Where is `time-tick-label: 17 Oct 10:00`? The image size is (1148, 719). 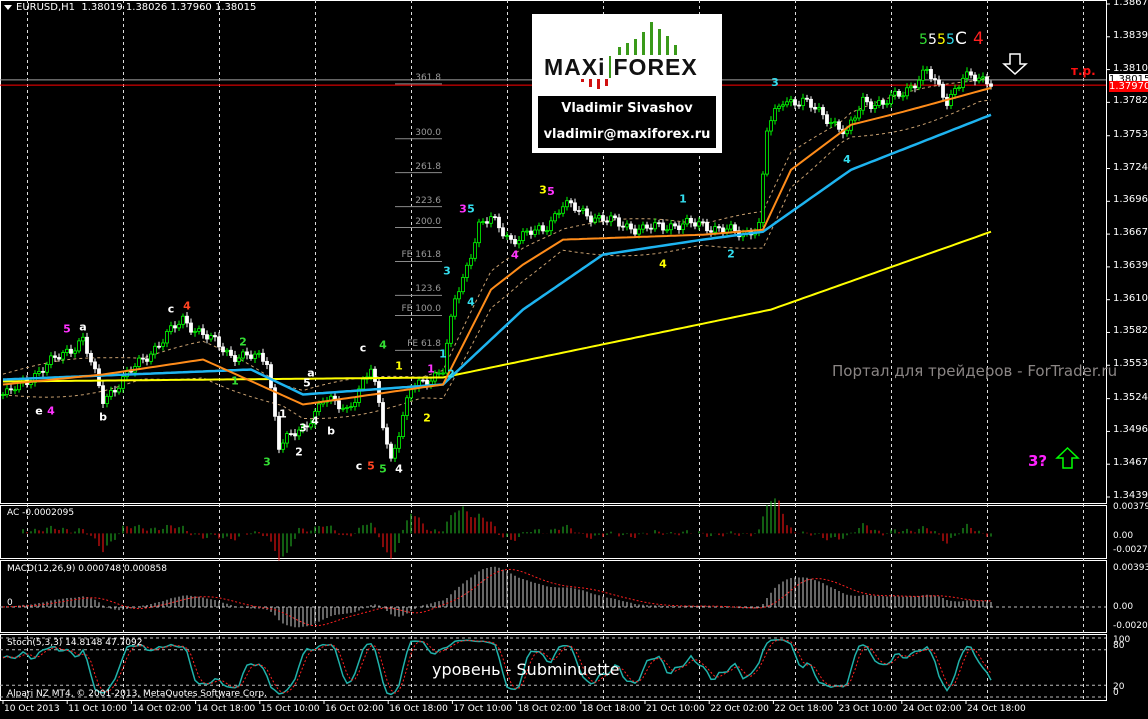
time-tick-label: 17 Oct 10:00 is located at coordinates (483, 709).